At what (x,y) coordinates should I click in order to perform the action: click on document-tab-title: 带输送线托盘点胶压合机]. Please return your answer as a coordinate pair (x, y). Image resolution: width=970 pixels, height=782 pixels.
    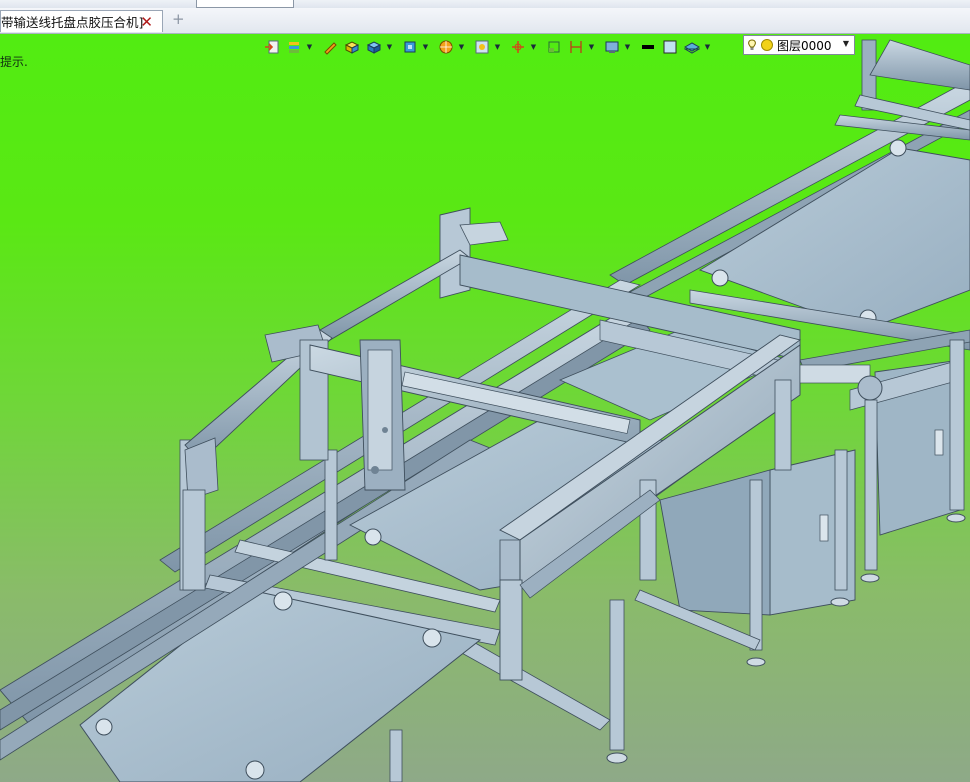
    Looking at the image, I should click on (72, 22).